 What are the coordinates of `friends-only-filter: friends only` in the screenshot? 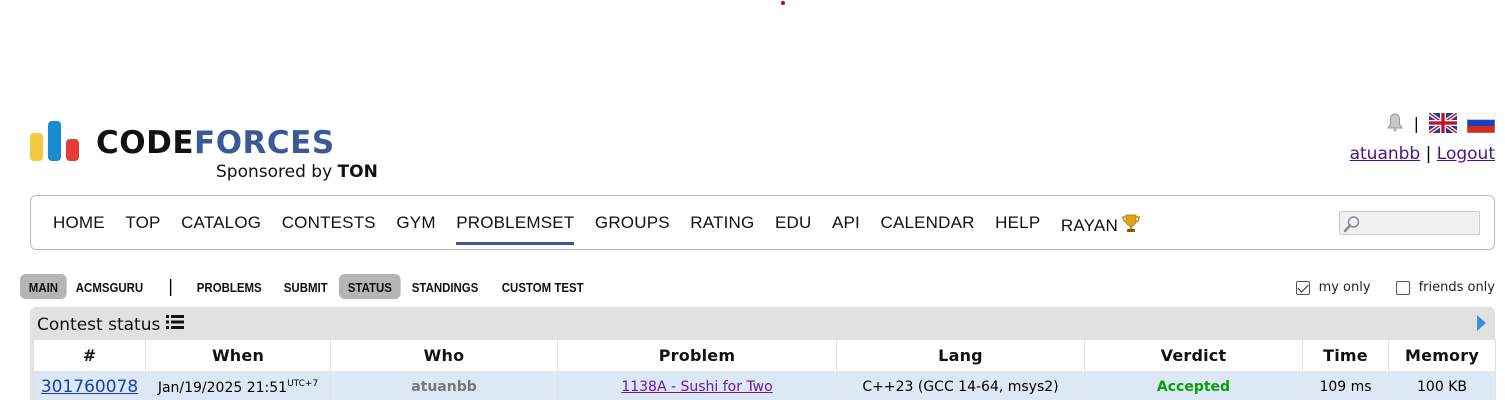 It's located at (1445, 287).